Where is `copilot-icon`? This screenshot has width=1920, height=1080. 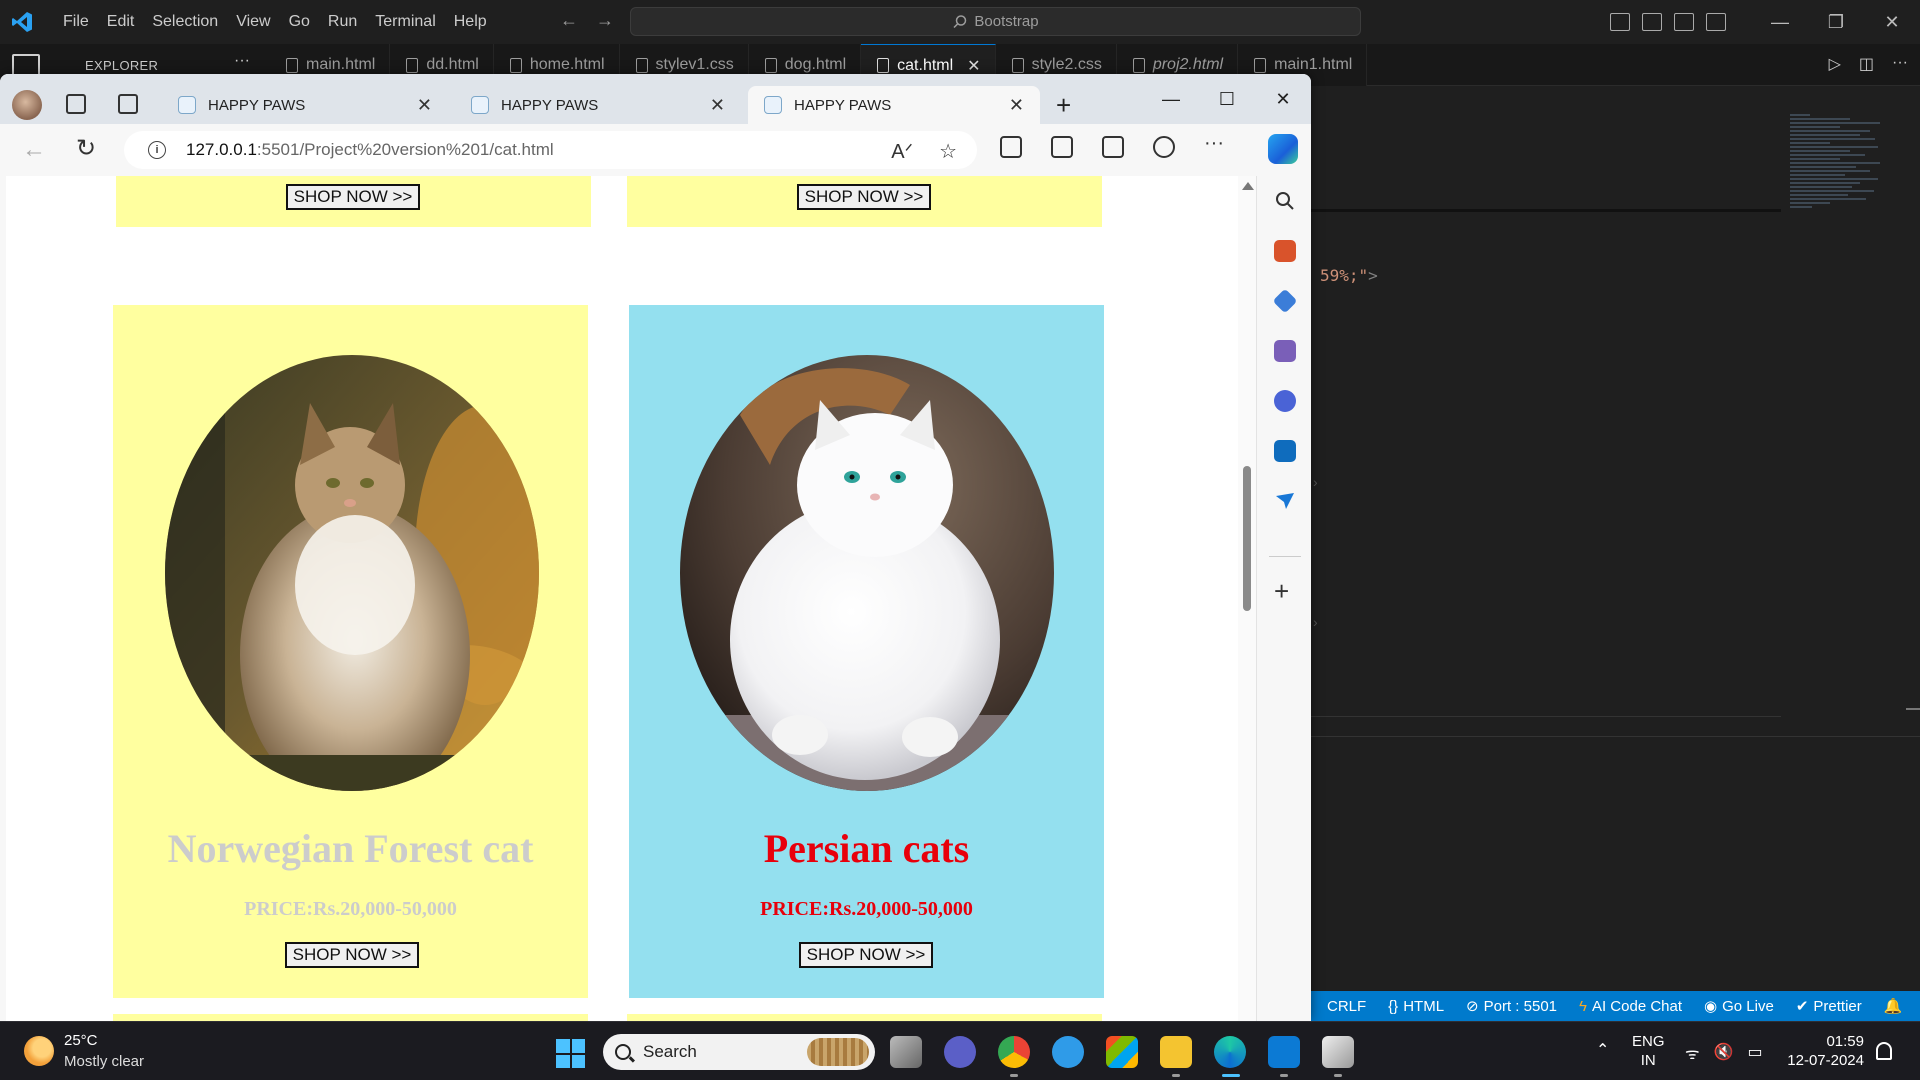 copilot-icon is located at coordinates (1283, 149).